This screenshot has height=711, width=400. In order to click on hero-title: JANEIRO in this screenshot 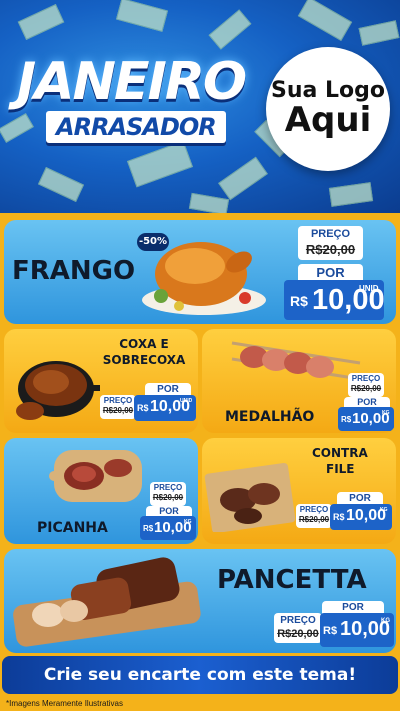, I will do `click(131, 82)`.